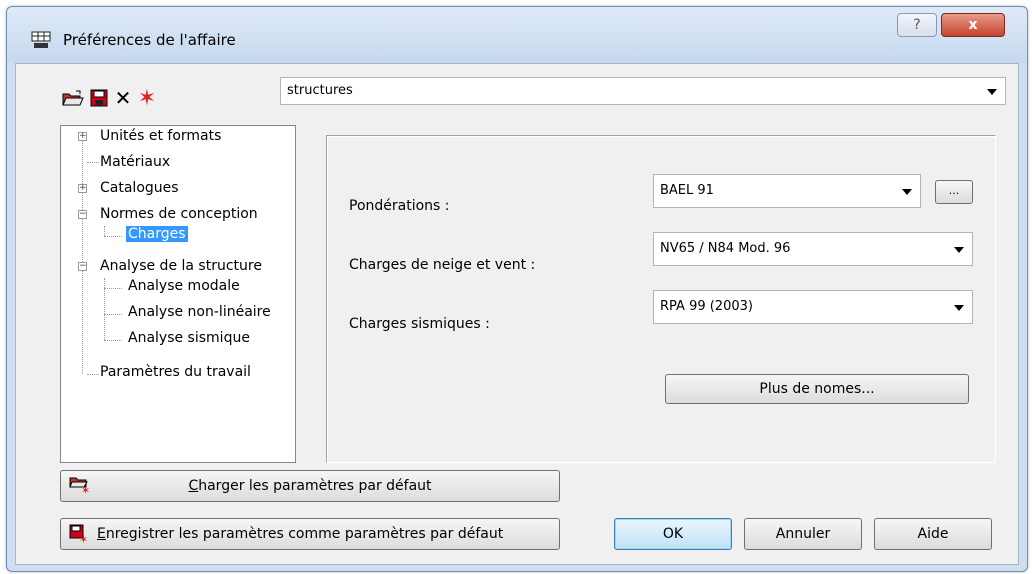  What do you see at coordinates (813, 307) in the screenshot?
I see `sismiques-select: RPA 99 (2003)` at bounding box center [813, 307].